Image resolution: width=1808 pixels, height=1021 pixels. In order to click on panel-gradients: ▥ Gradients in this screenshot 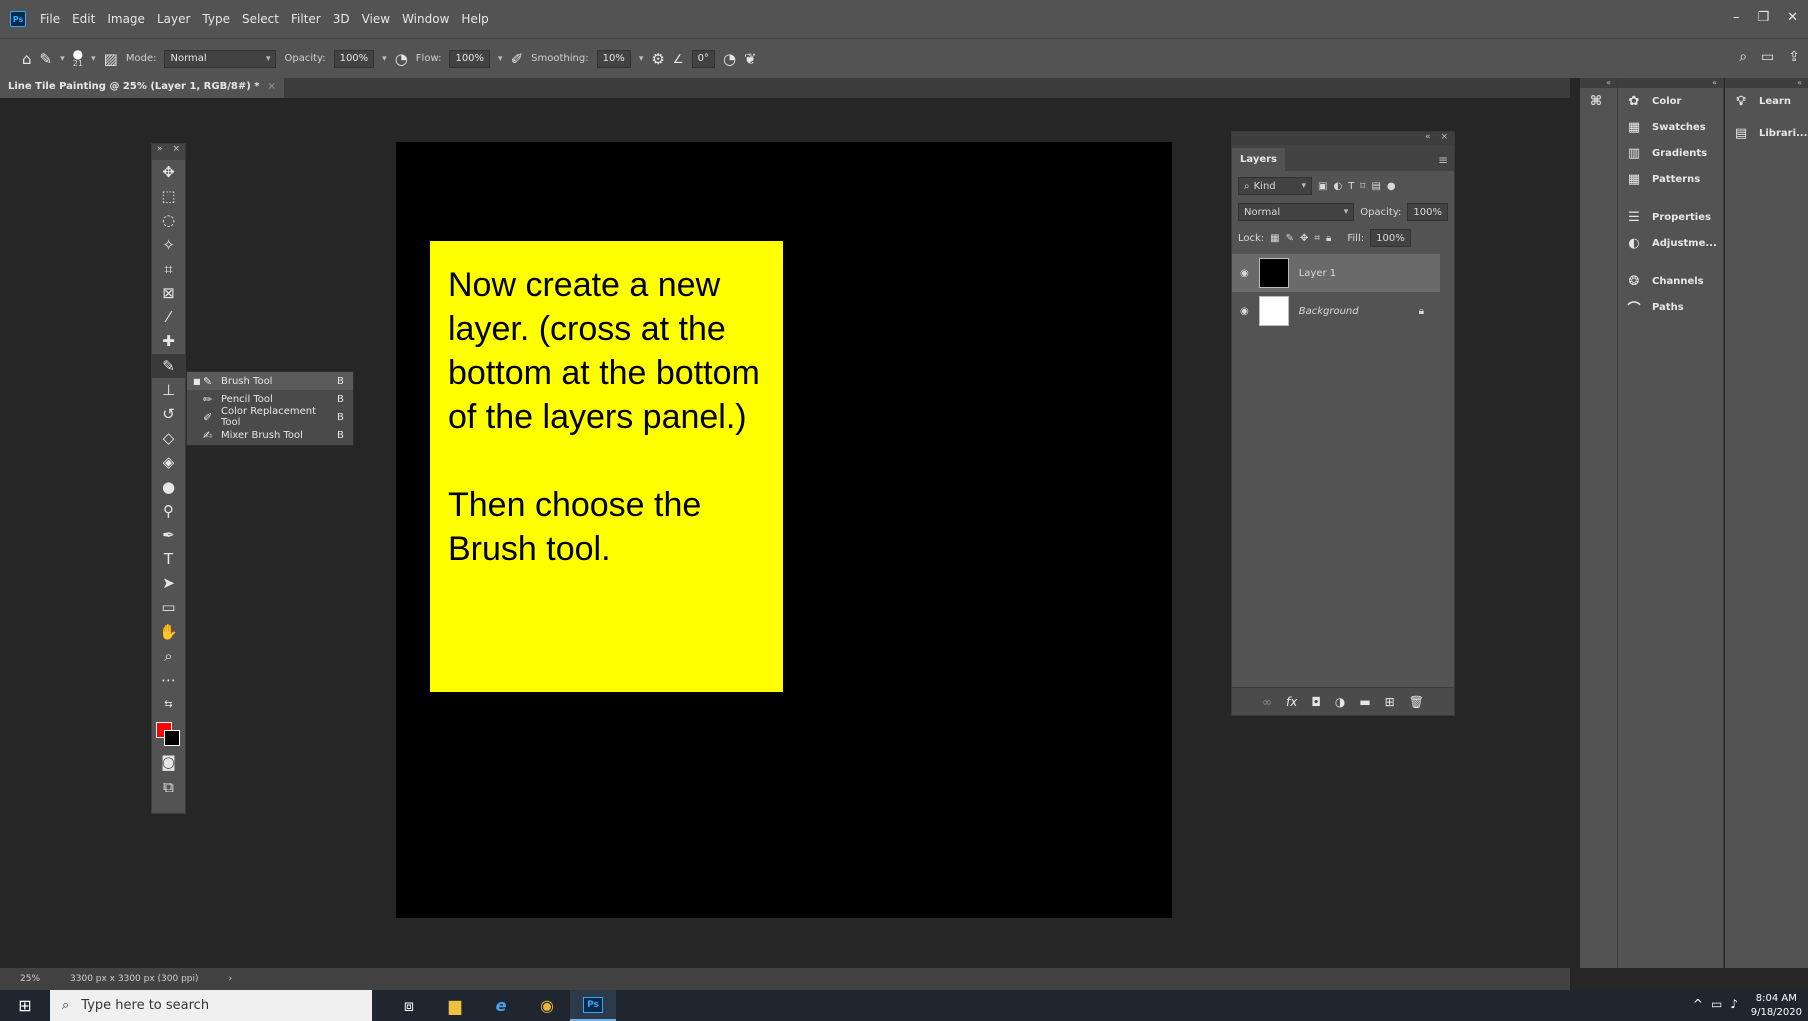, I will do `click(1670, 153)`.